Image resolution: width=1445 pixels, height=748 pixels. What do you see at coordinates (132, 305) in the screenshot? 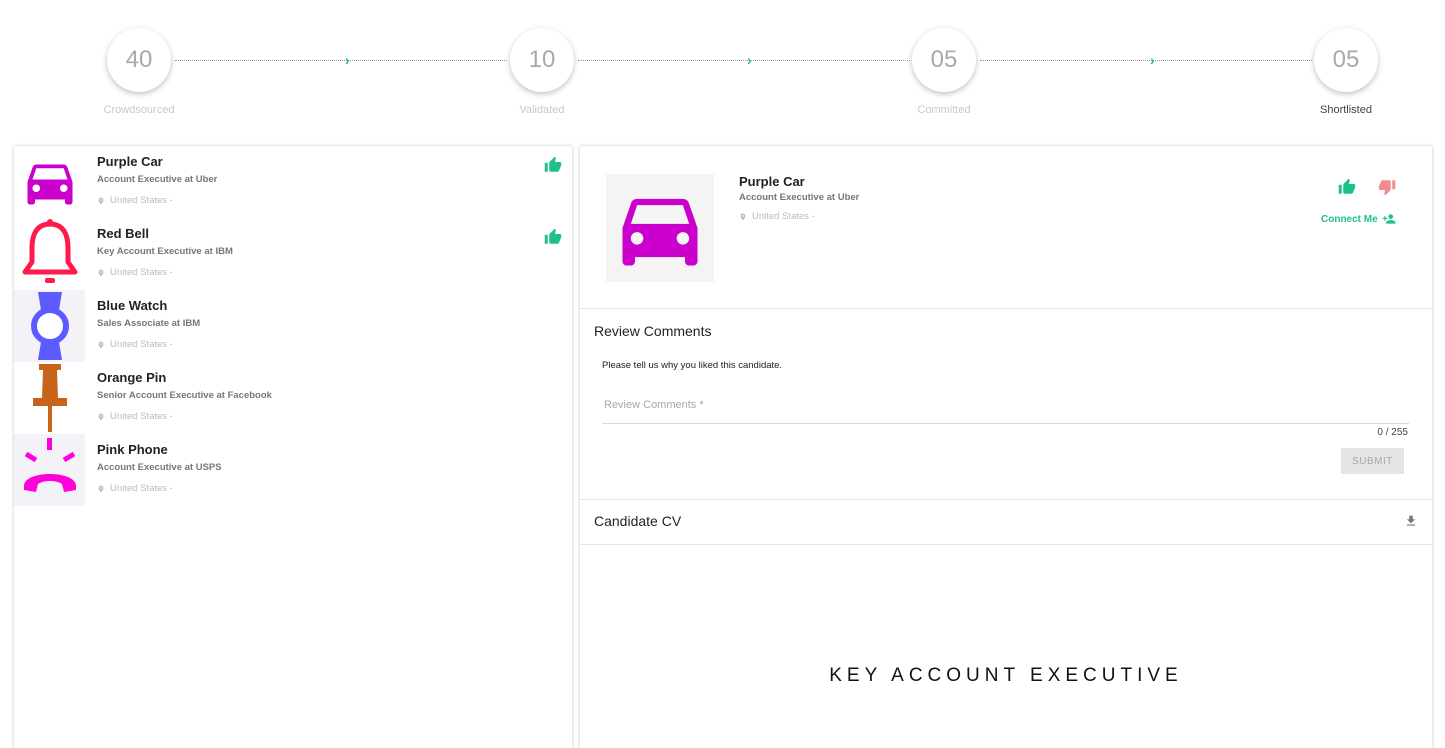
I see `candidate-name: Blue Watch` at bounding box center [132, 305].